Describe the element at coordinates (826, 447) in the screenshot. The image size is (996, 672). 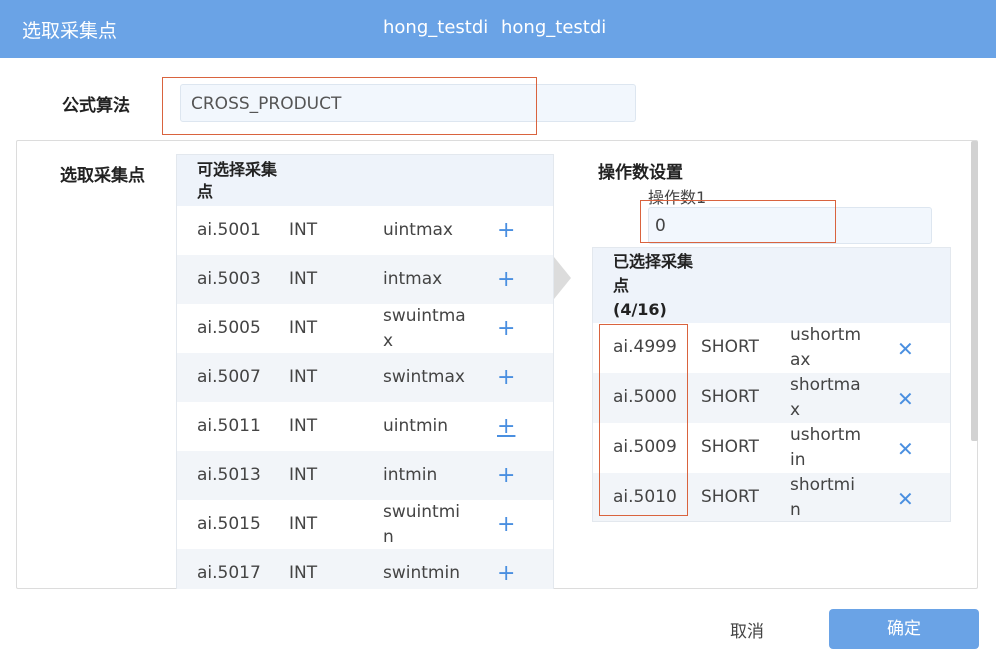
I see `point-name: ushortmin` at that location.